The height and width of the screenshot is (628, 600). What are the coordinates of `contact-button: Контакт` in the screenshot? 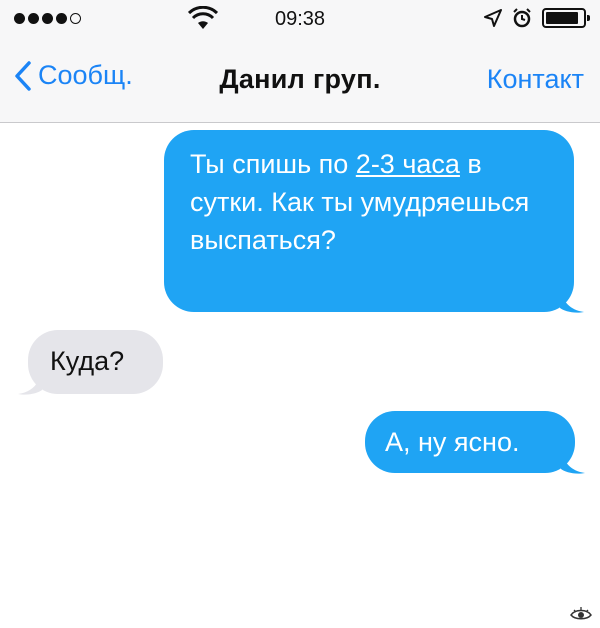 It's located at (535, 79).